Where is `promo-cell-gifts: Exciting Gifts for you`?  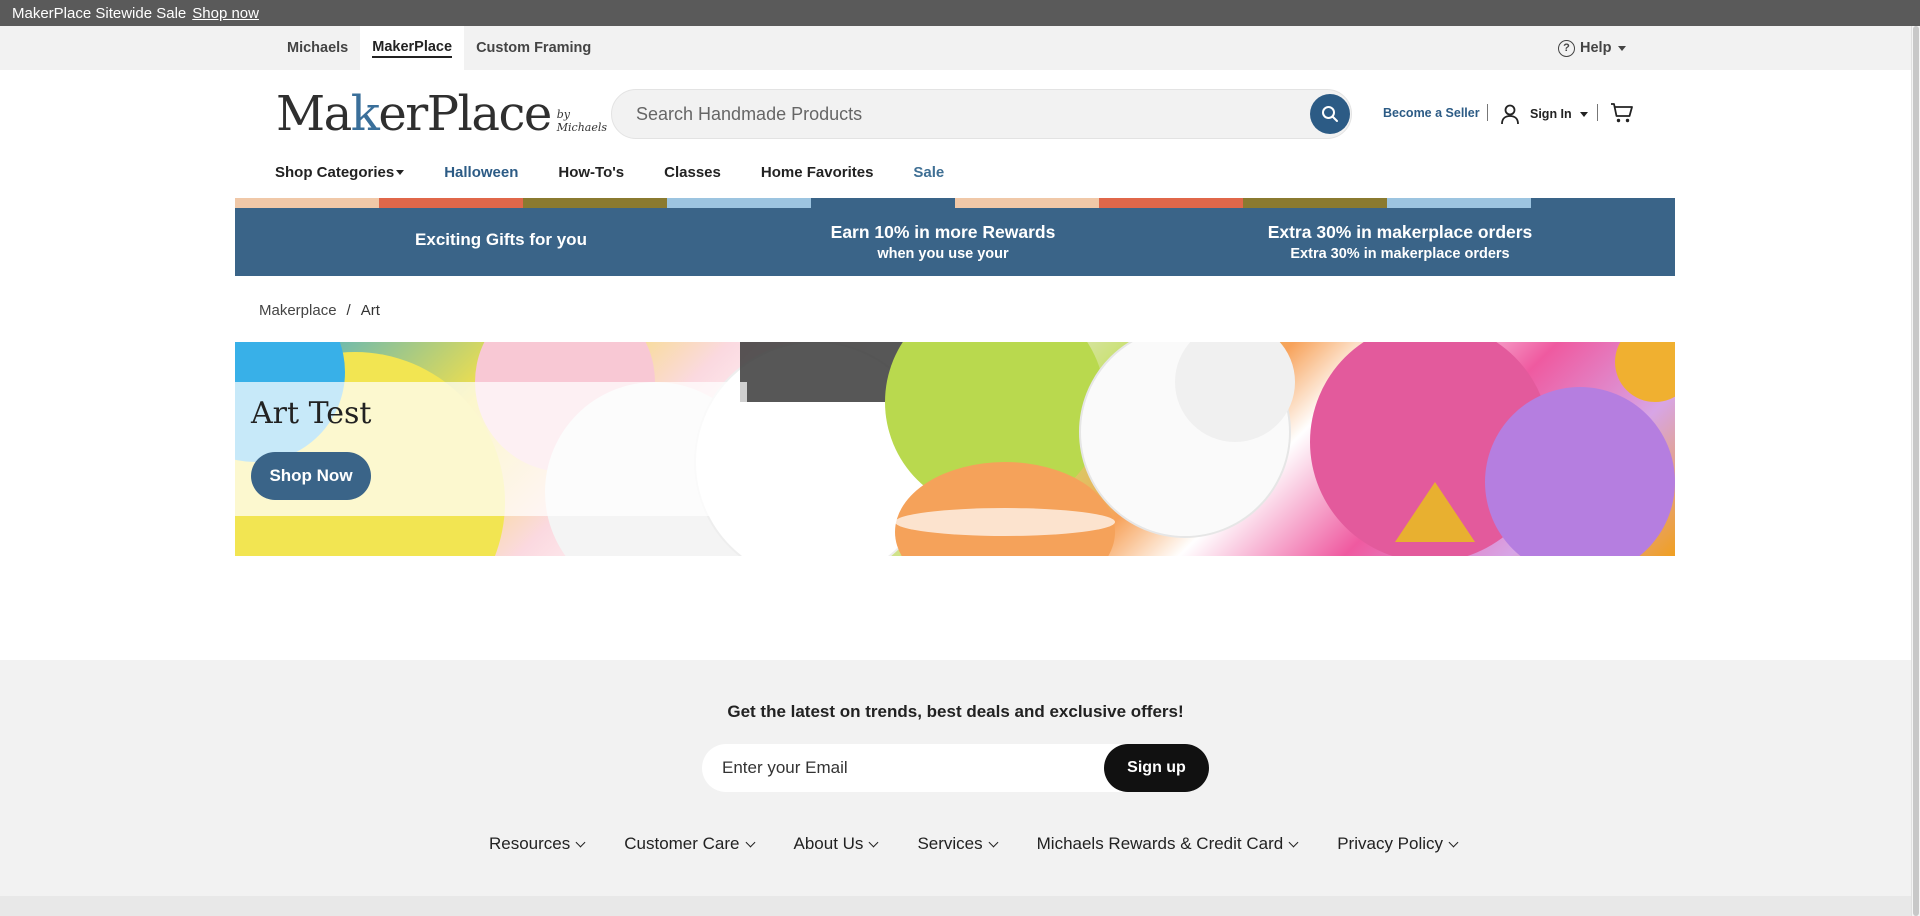 promo-cell-gifts: Exciting Gifts for you is located at coordinates (501, 242).